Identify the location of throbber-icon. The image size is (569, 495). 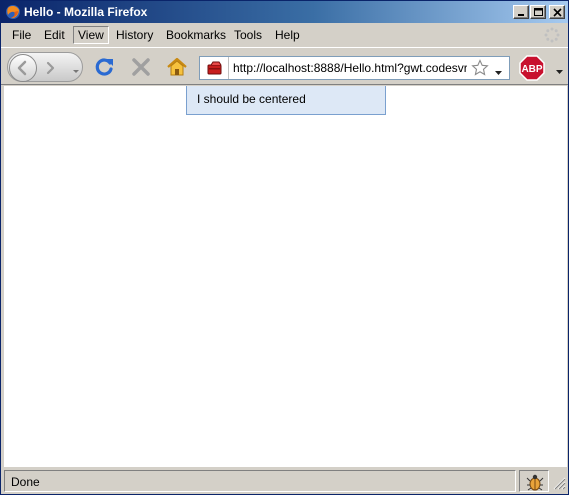
(552, 35).